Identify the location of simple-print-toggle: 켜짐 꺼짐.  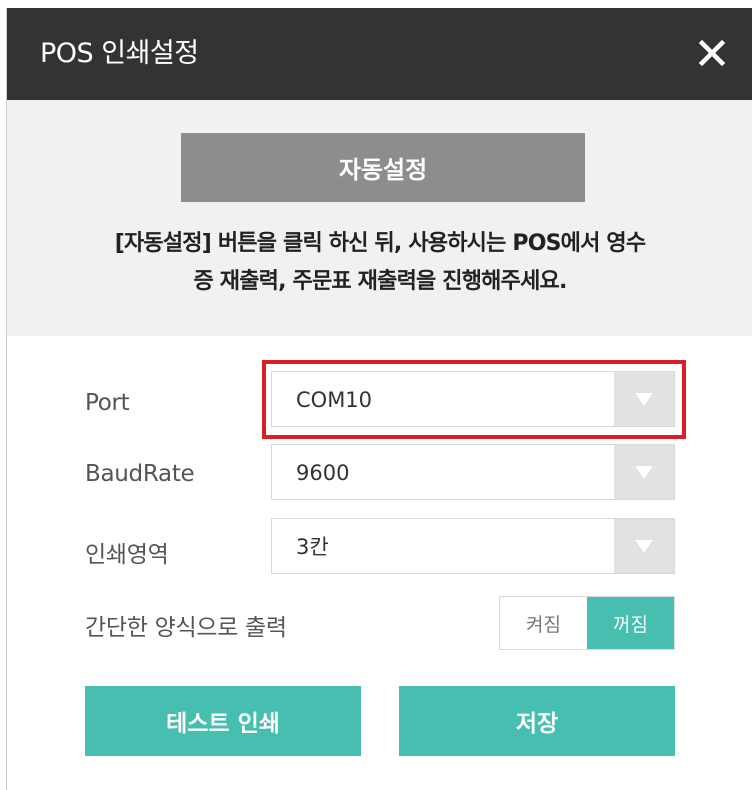
(587, 623).